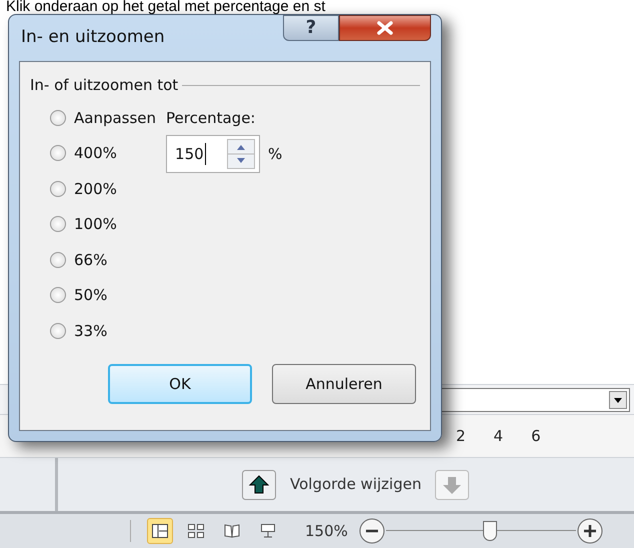 The height and width of the screenshot is (548, 634). What do you see at coordinates (91, 259) in the screenshot?
I see `radio-label: 66%` at bounding box center [91, 259].